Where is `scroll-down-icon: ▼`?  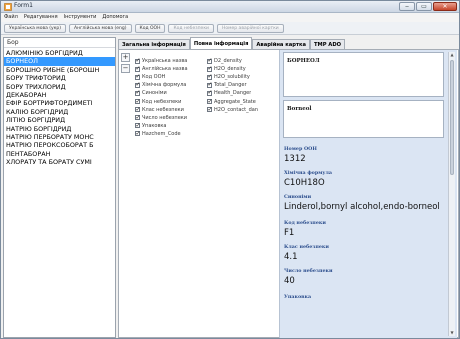
scroll-down-icon: ▼ is located at coordinates (452, 333).